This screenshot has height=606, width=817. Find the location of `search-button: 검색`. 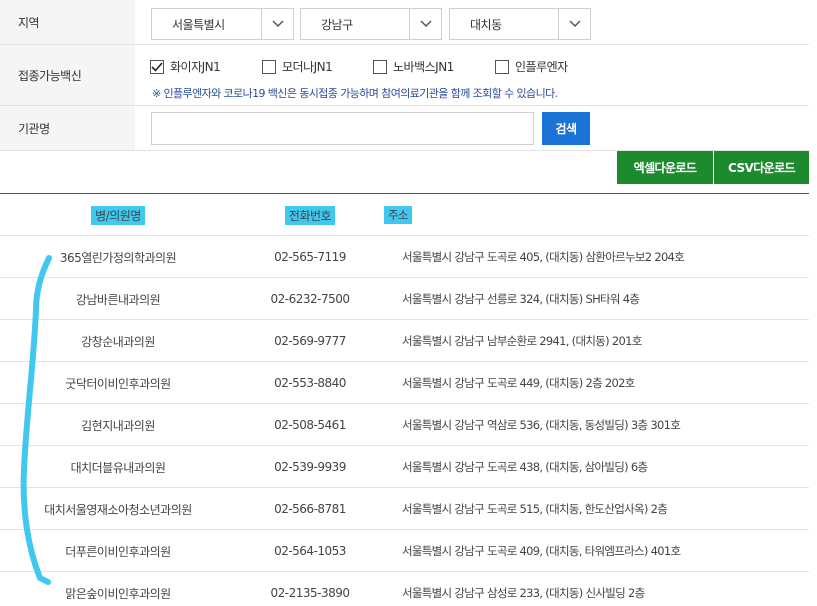

search-button: 검색 is located at coordinates (566, 128).